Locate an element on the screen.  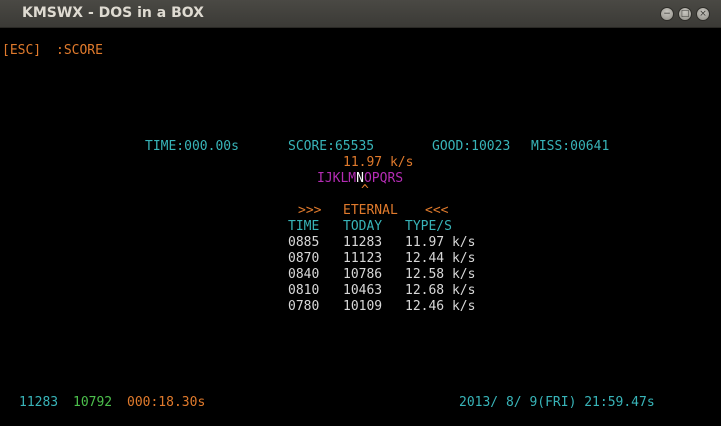
maximize-icon: □ is located at coordinates (685, 13).